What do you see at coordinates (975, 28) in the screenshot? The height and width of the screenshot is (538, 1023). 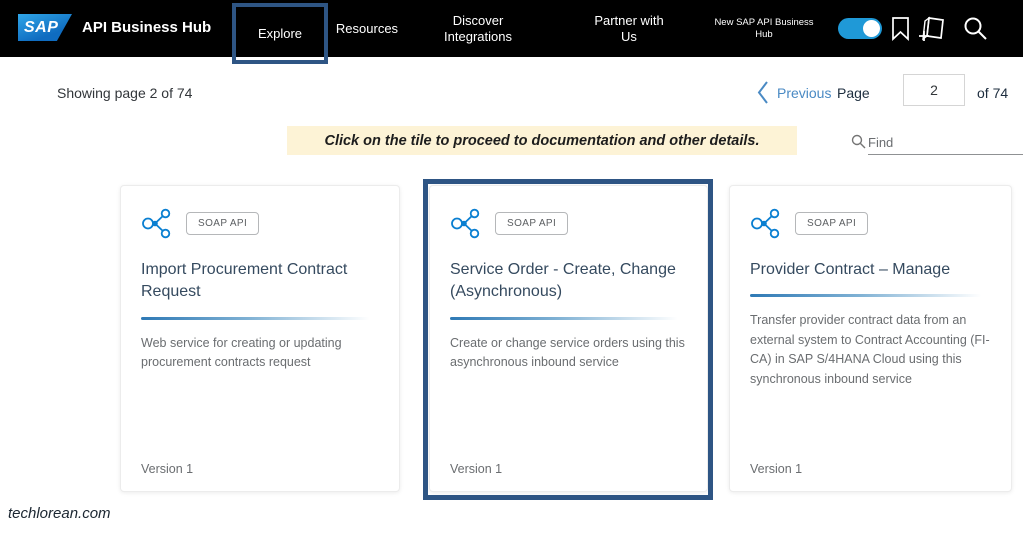 I see `search-icon` at bounding box center [975, 28].